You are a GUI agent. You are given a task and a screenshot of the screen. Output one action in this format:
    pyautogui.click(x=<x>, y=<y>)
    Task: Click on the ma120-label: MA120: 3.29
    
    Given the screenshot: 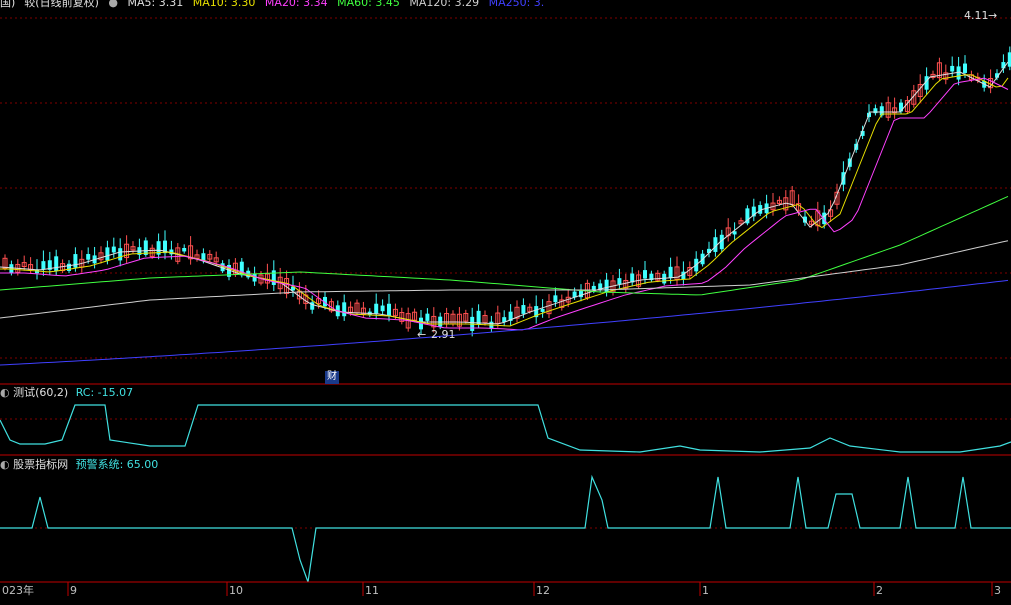 What is the action you would take?
    pyautogui.click(x=444, y=4)
    